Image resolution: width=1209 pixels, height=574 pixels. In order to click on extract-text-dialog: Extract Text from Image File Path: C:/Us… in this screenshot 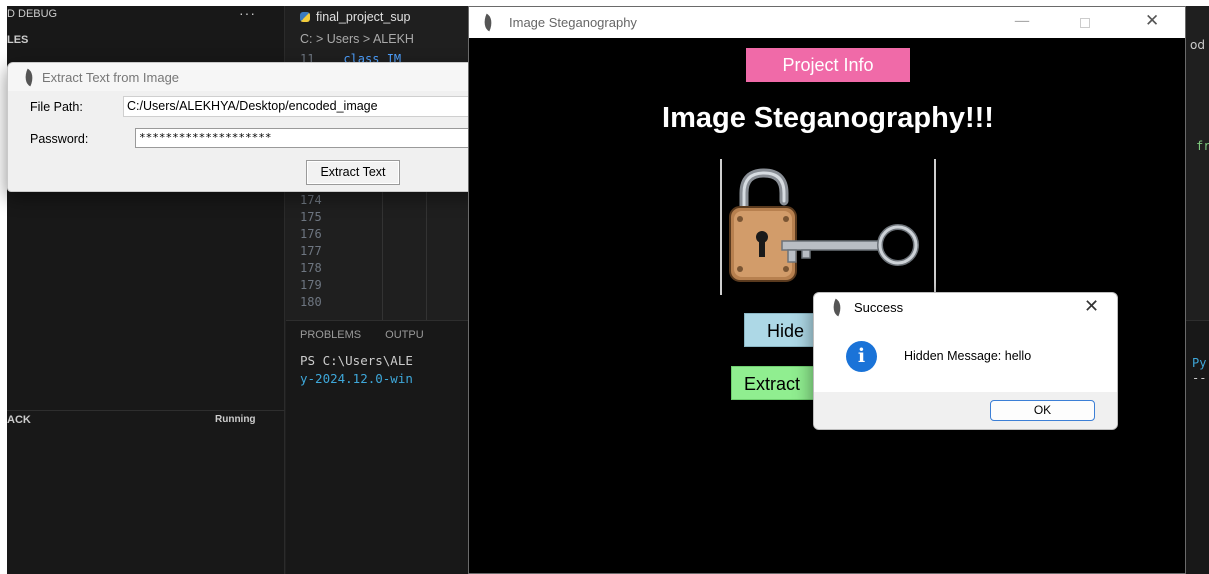, I will do `click(245, 127)`.